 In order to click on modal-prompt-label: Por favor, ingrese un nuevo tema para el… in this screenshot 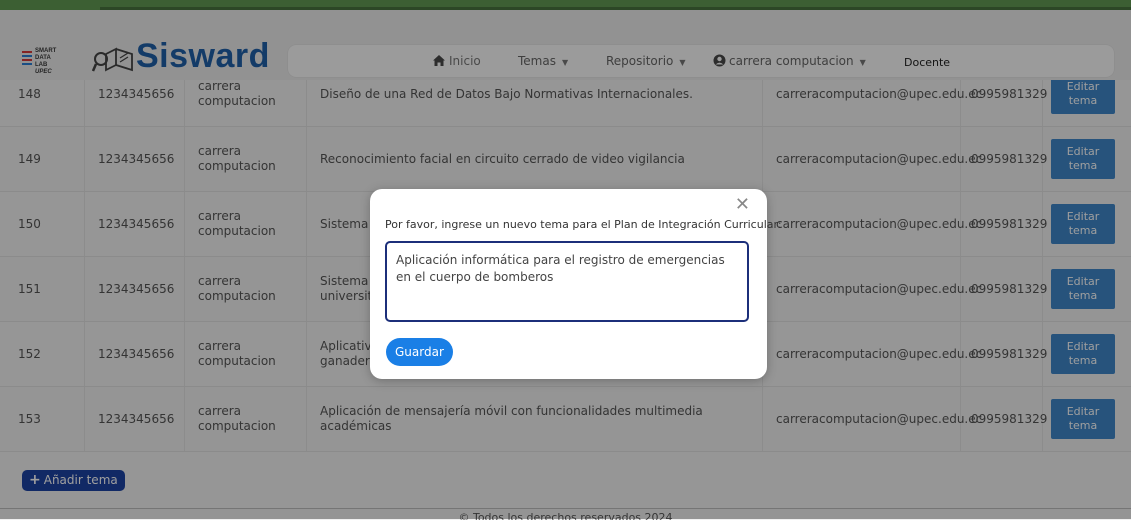, I will do `click(583, 224)`.